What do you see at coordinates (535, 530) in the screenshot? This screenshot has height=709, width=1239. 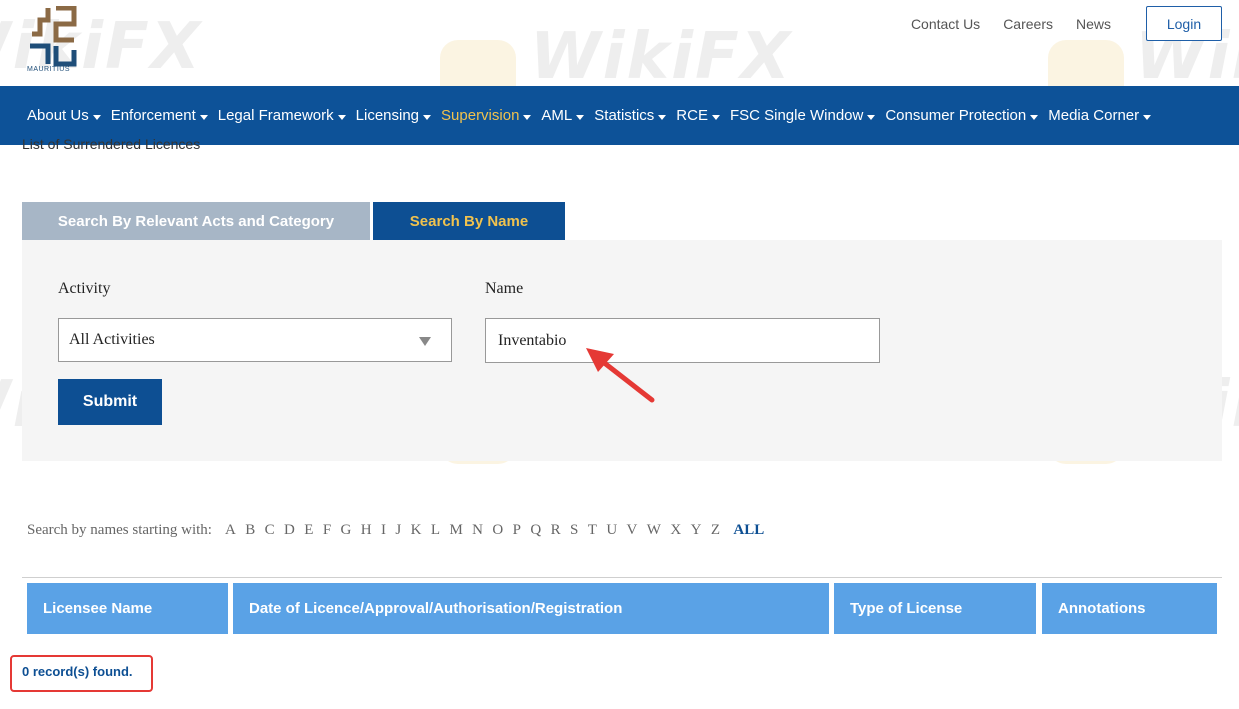 I see `letter-link-q: Q` at bounding box center [535, 530].